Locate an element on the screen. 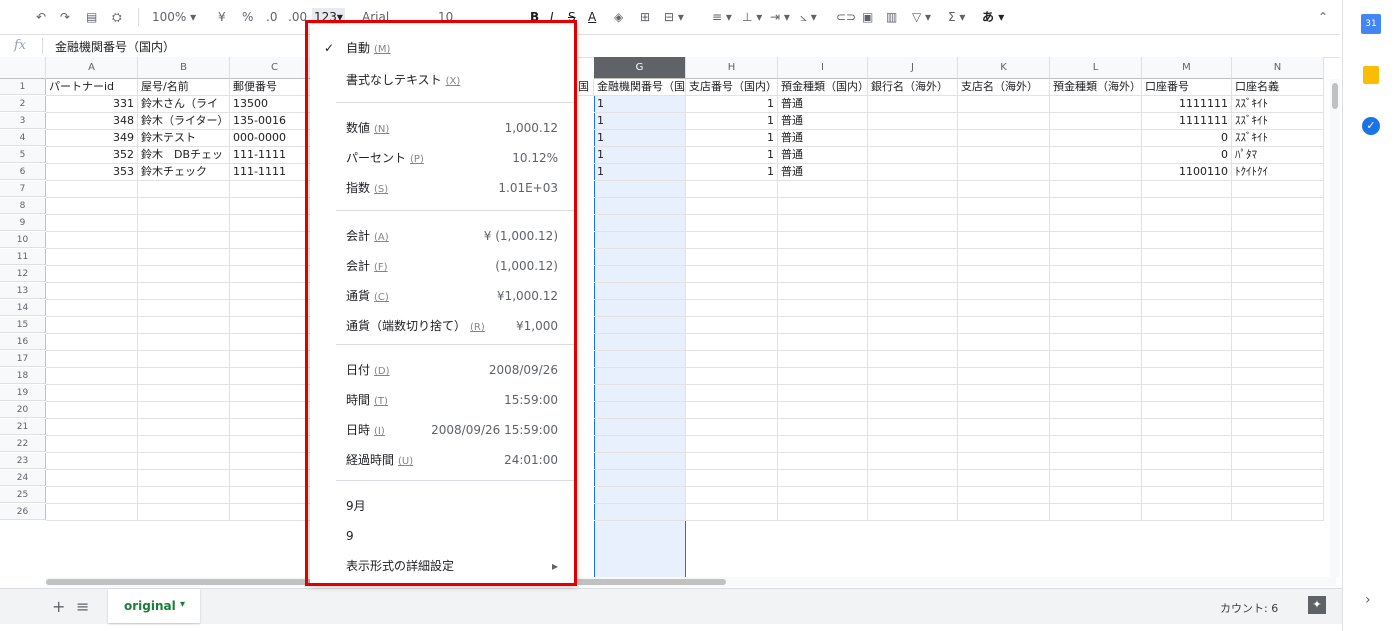  cell-l12 is located at coordinates (1096, 274).